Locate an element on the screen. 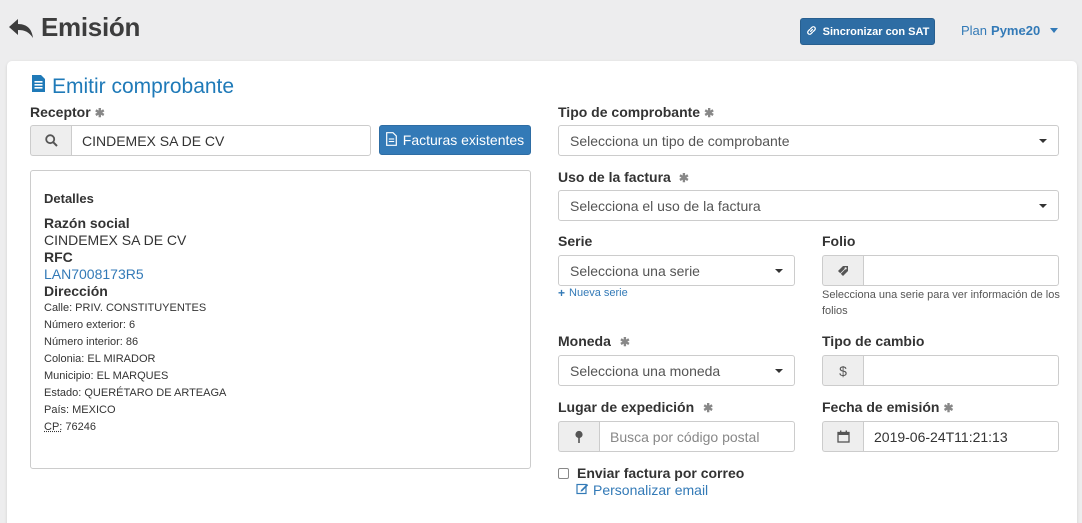  sync-sat-button: Sincronizar con SAT is located at coordinates (867, 31).